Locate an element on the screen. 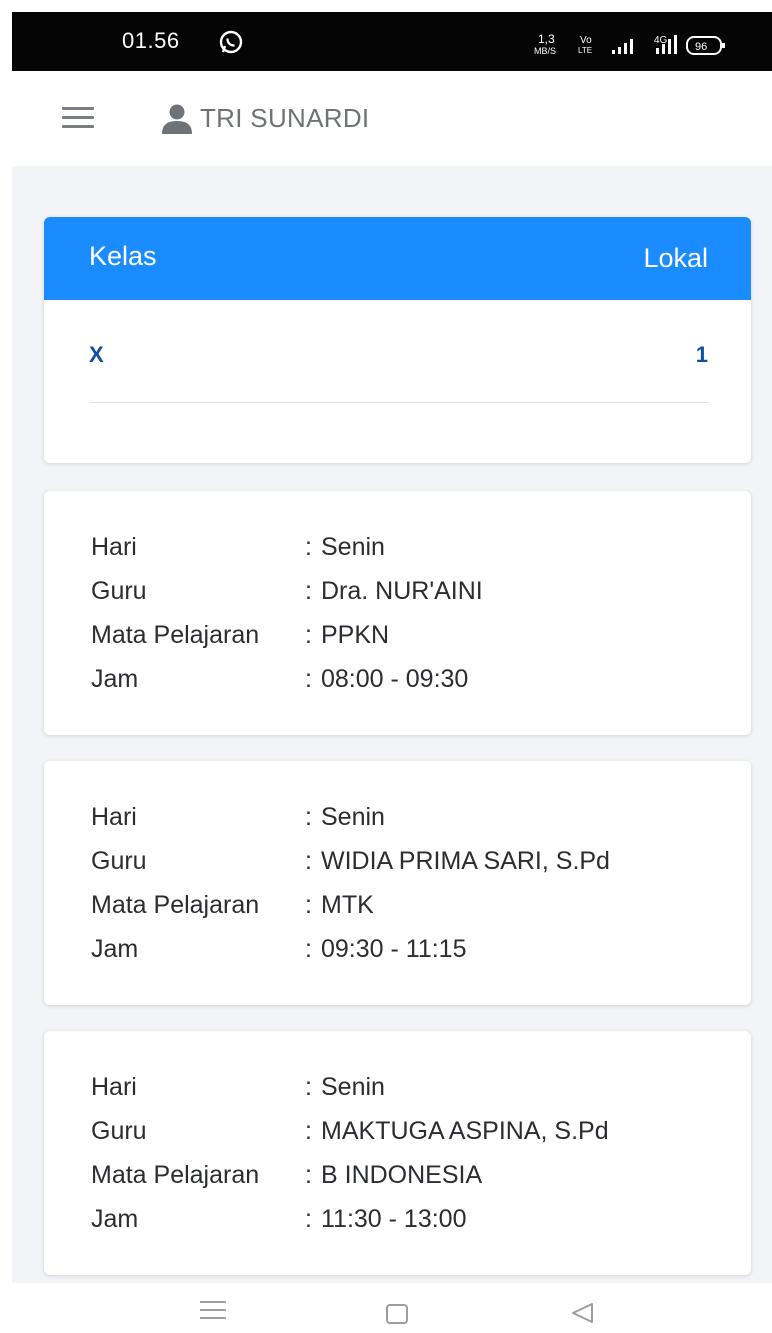 The height and width of the screenshot is (1333, 772). data-speed-unit: MB/S is located at coordinates (545, 51).